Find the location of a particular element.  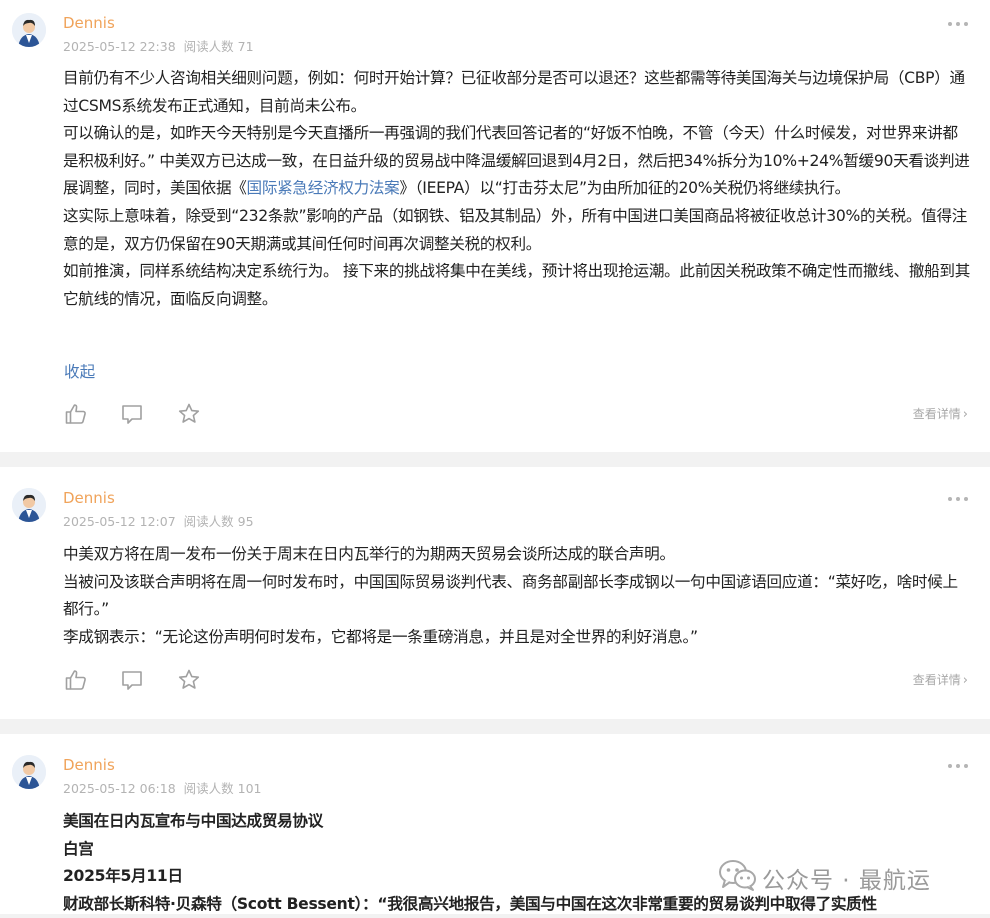

collapse-link: 收起 is located at coordinates (79, 371).